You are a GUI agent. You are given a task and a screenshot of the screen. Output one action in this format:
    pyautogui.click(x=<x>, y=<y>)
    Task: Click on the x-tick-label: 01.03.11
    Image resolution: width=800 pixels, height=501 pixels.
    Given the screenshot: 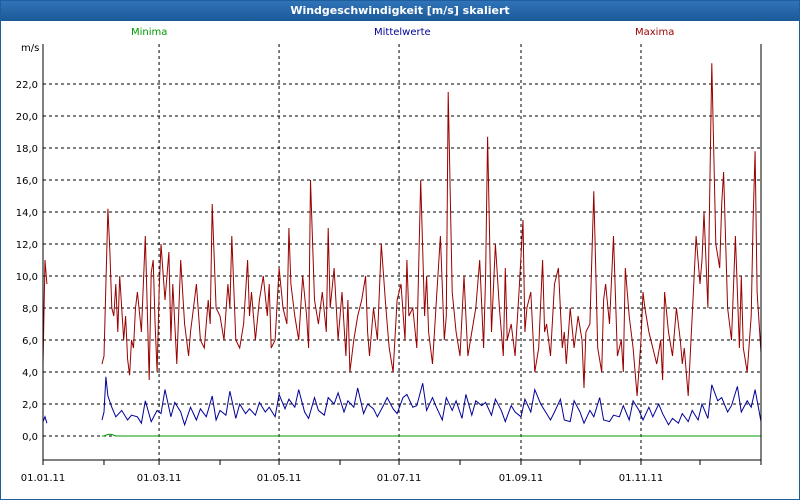 What is the action you would take?
    pyautogui.click(x=159, y=478)
    